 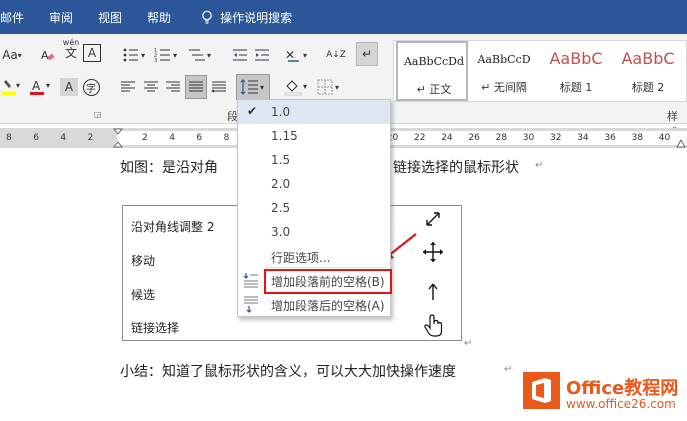 What do you see at coordinates (207, 17) in the screenshot?
I see `lightbulb-icon` at bounding box center [207, 17].